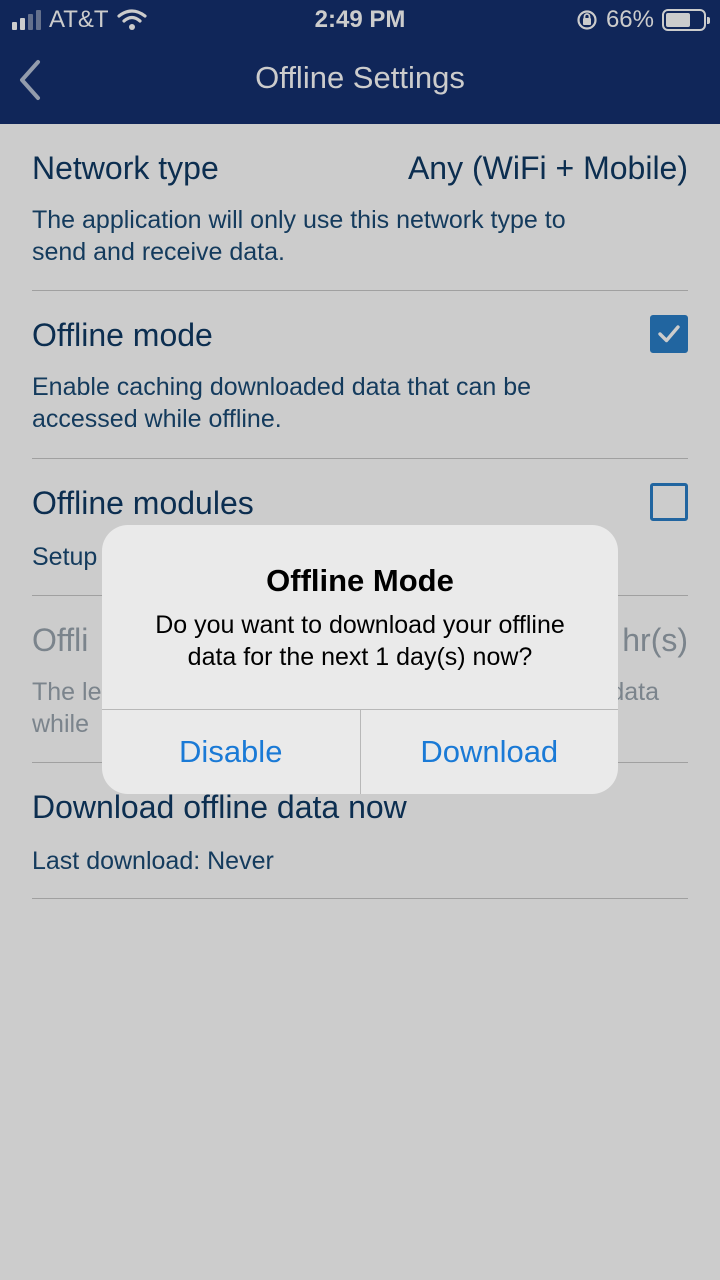  What do you see at coordinates (231, 752) in the screenshot?
I see `disable-button: Disable` at bounding box center [231, 752].